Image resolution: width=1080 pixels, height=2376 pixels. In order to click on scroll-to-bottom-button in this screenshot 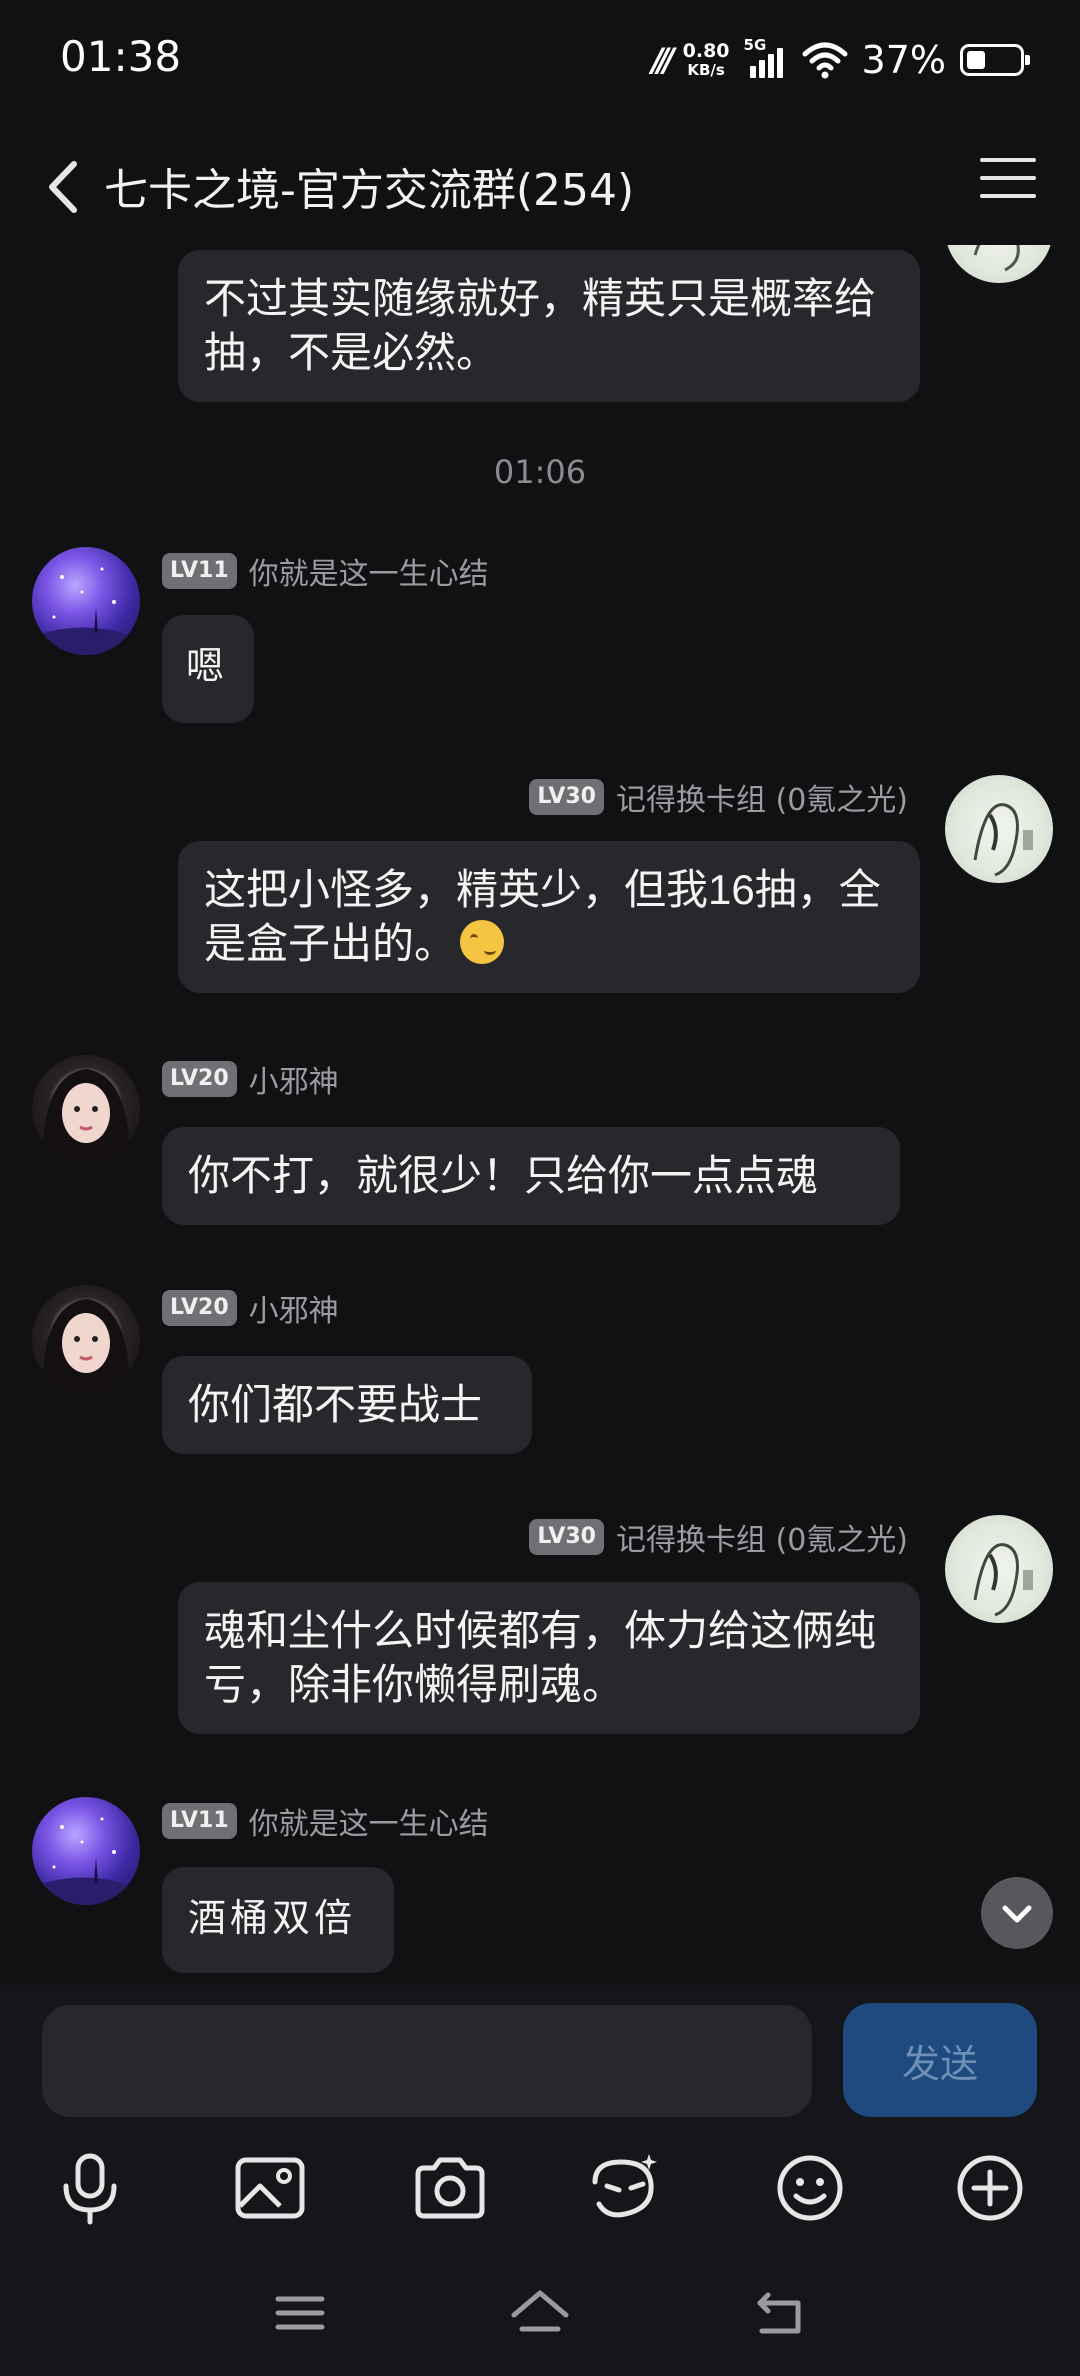, I will do `click(1017, 1913)`.